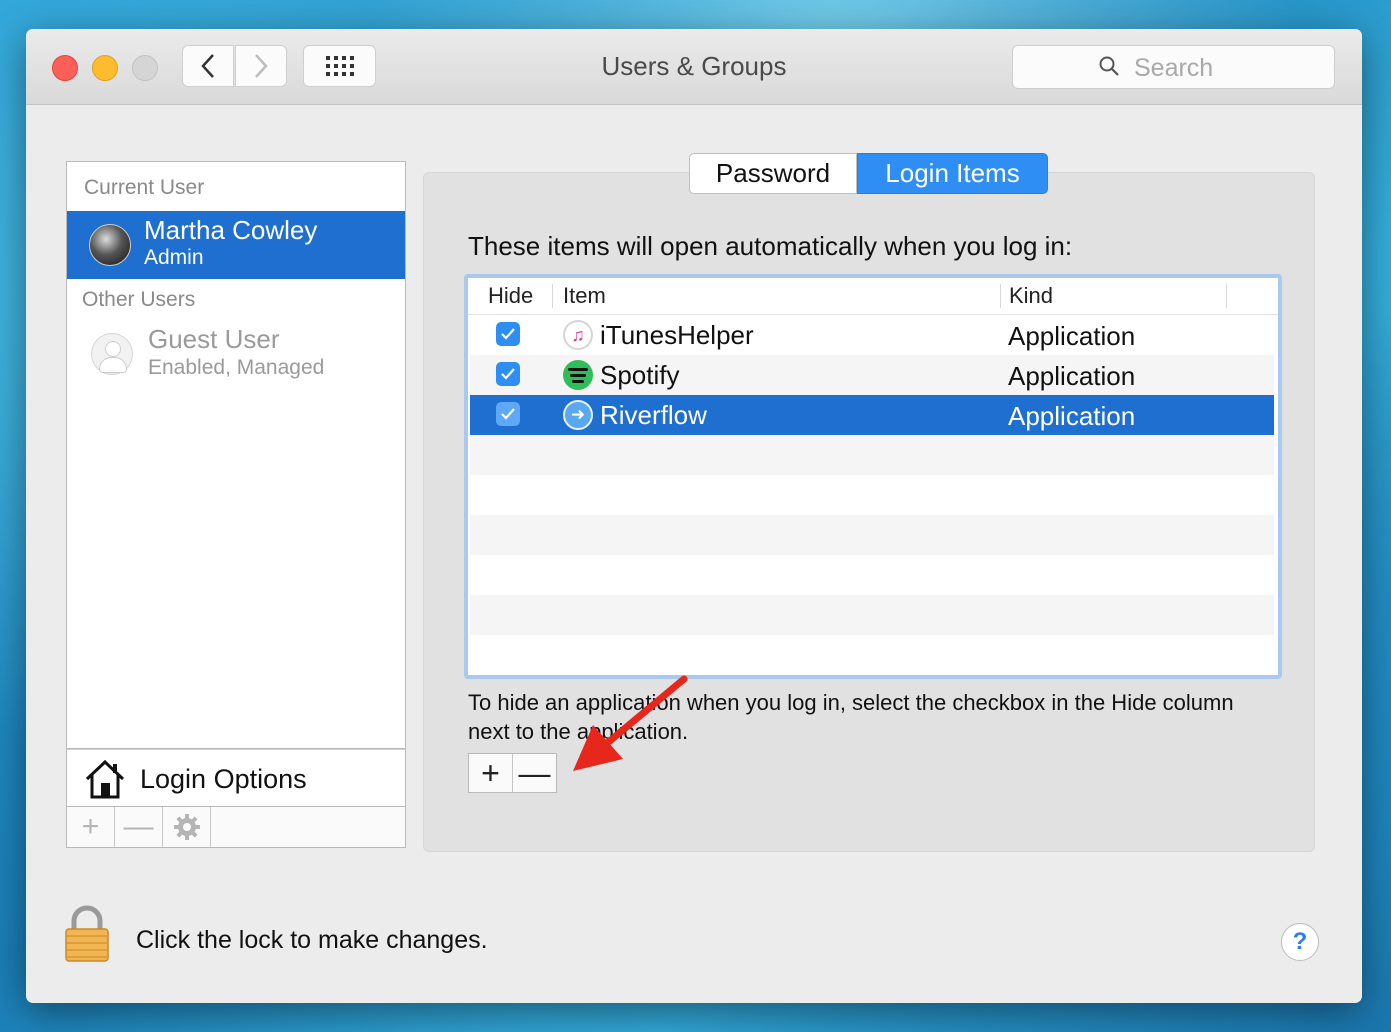 The height and width of the screenshot is (1032, 1391). What do you see at coordinates (677, 335) in the screenshot?
I see `item-name: iTunesHelper` at bounding box center [677, 335].